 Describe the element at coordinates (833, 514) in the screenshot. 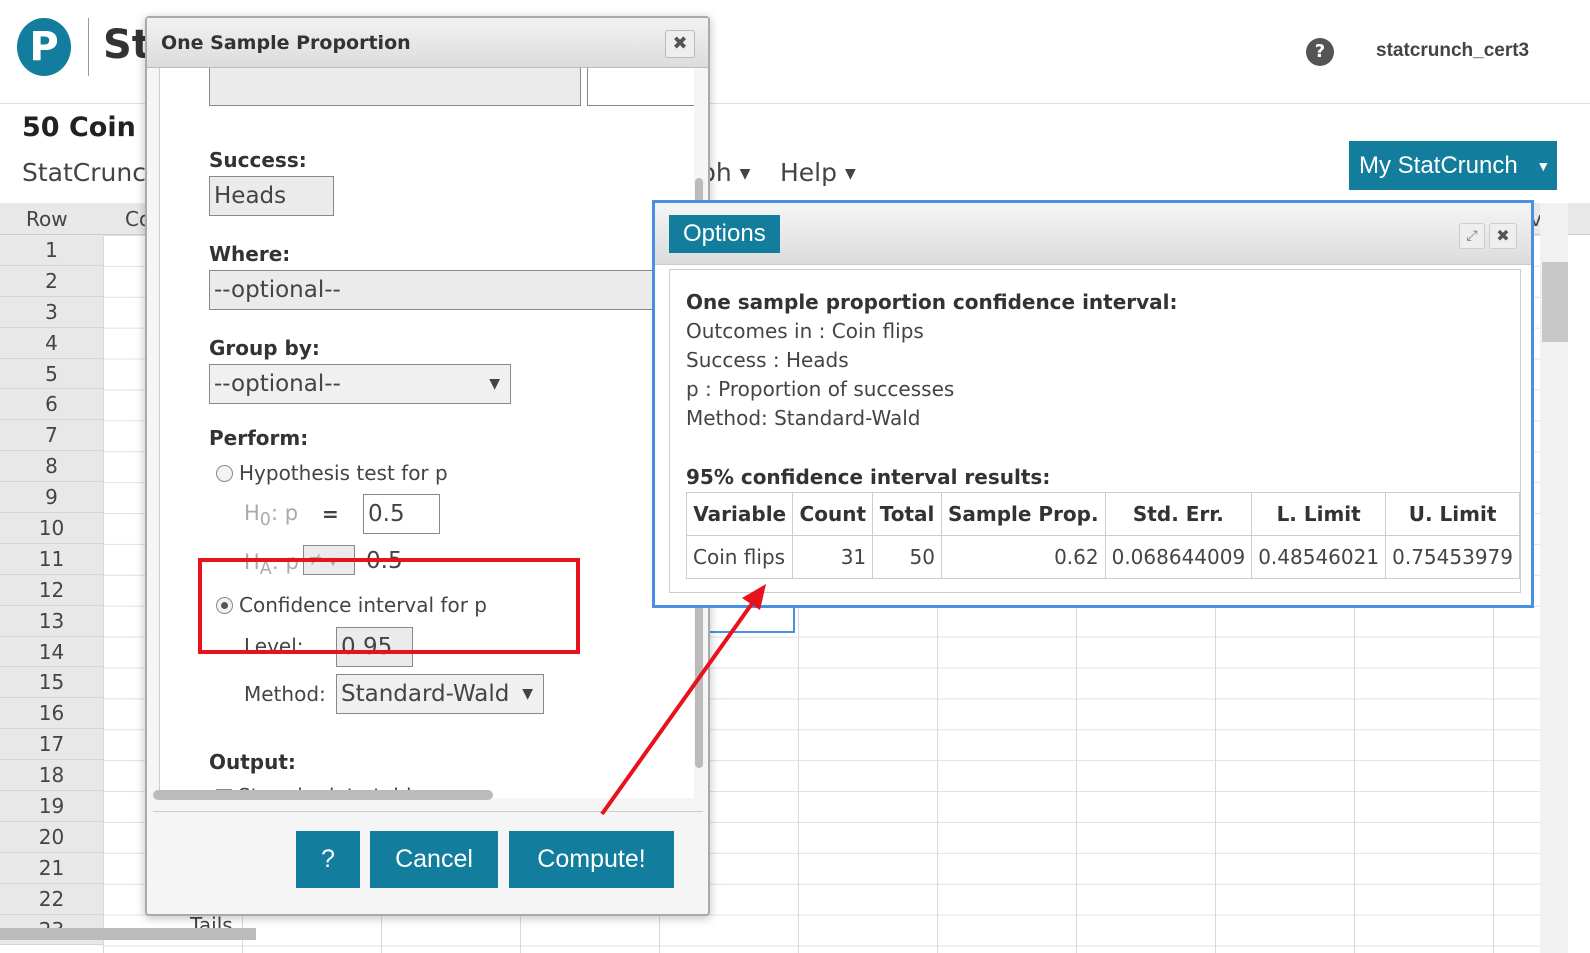

I see `table-header: Count` at that location.